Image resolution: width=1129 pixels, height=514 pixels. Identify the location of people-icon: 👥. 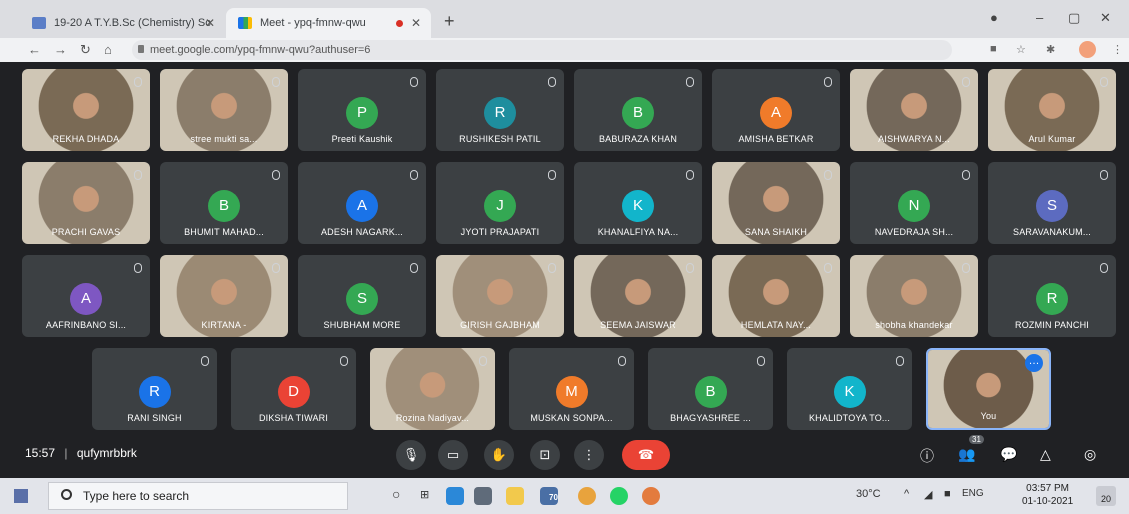
(966, 454).